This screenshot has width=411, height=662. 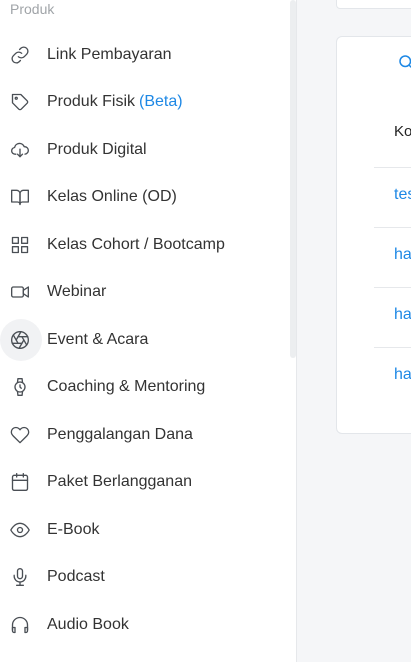 What do you see at coordinates (20, 482) in the screenshot?
I see `calendar-icon` at bounding box center [20, 482].